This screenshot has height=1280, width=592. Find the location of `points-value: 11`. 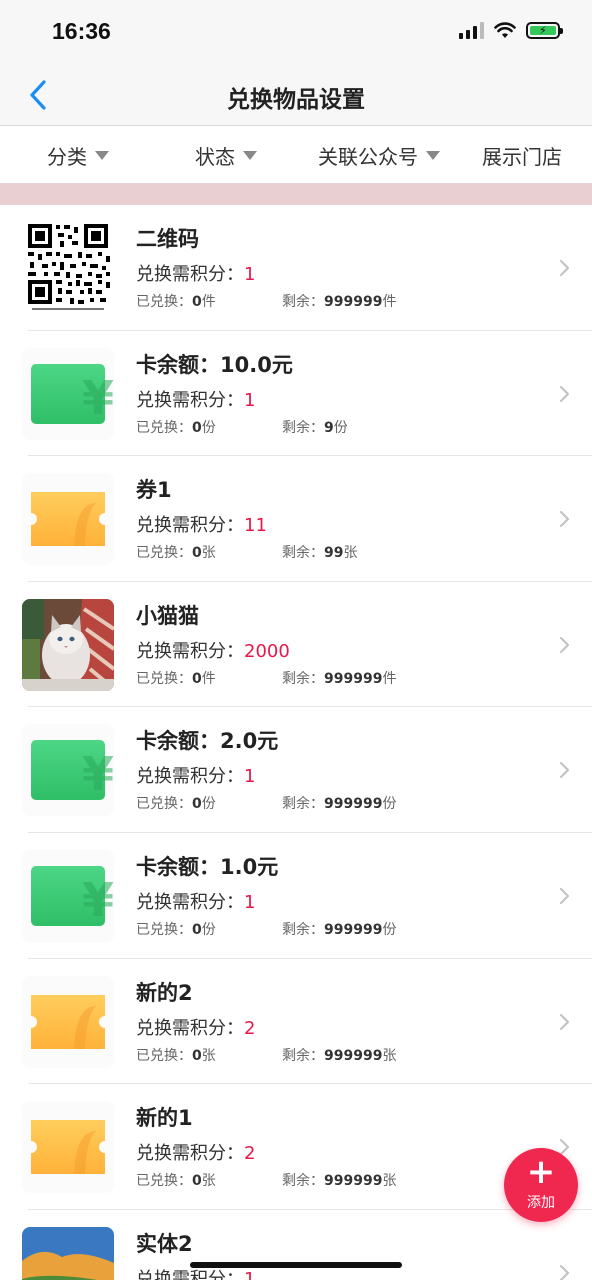

points-value: 11 is located at coordinates (255, 526).